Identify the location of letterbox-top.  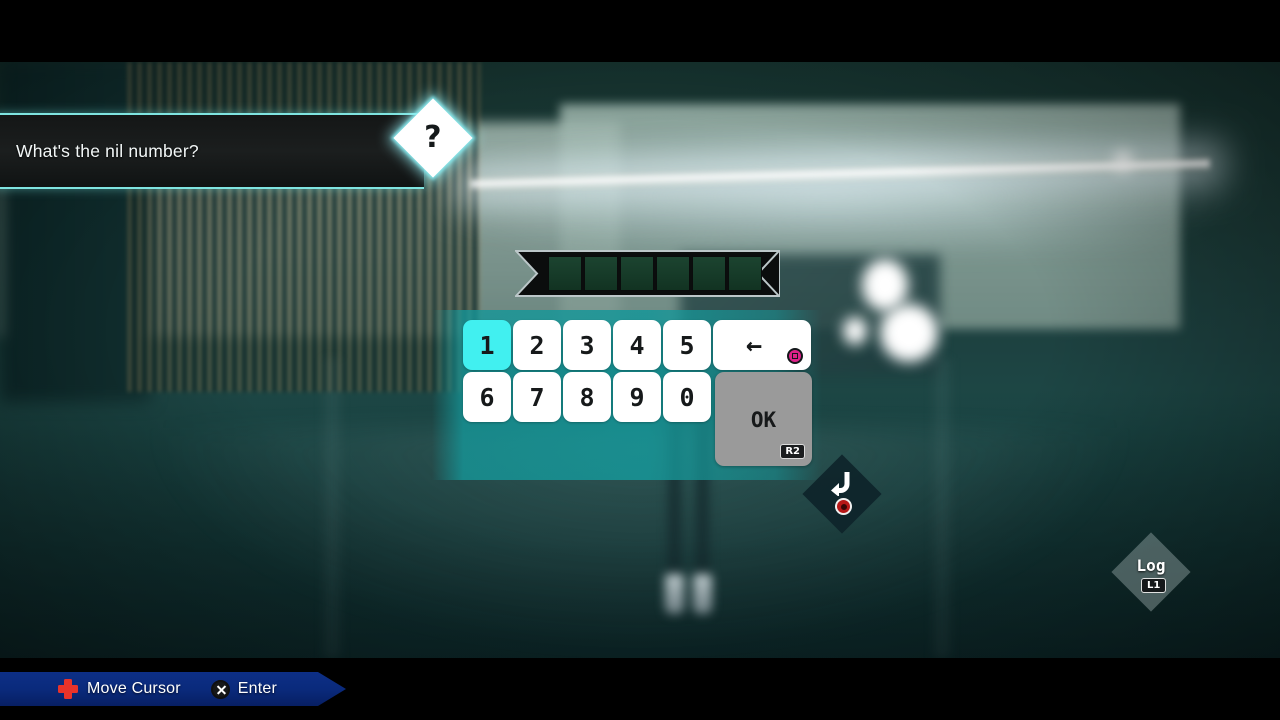
(640, 31).